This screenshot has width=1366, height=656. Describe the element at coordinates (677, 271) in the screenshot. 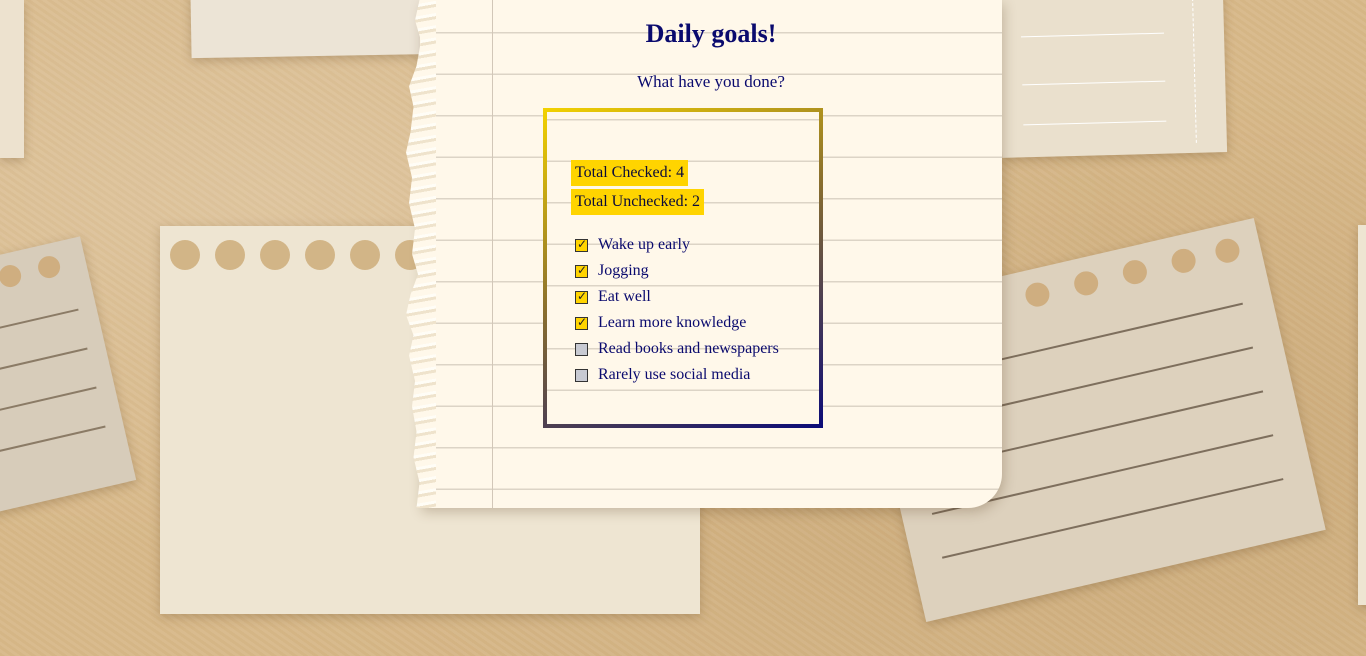

I see `goal-item-jogging: ✓ Jogging` at that location.